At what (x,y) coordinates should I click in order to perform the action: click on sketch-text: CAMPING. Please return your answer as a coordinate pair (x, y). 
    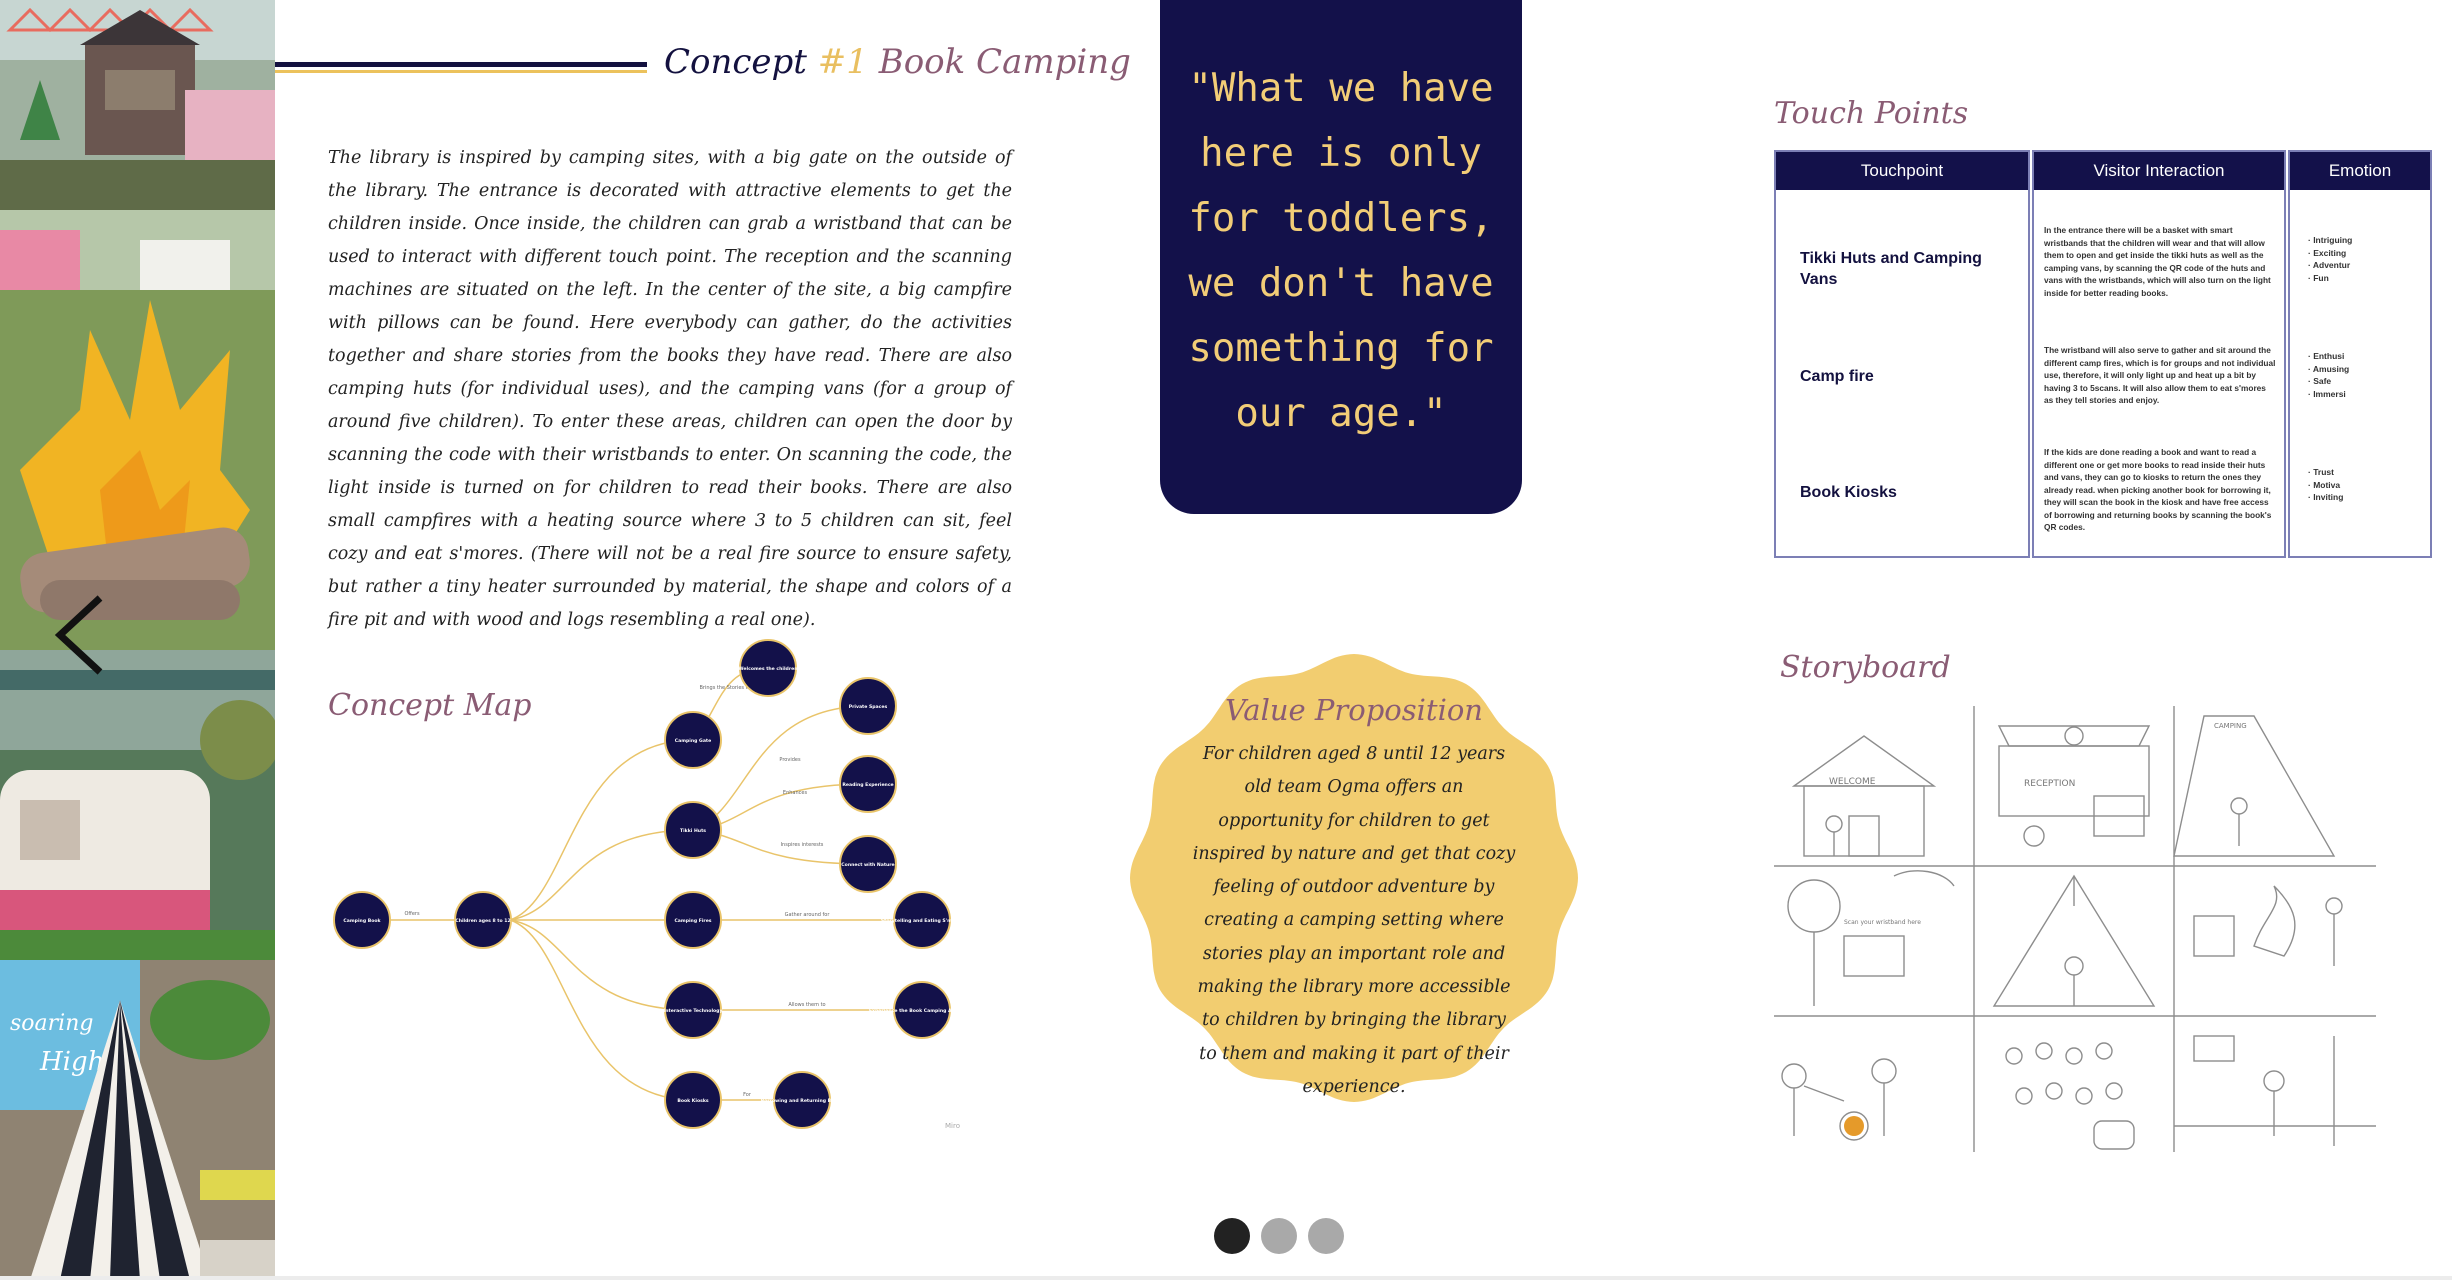
    Looking at the image, I should click on (2230, 726).